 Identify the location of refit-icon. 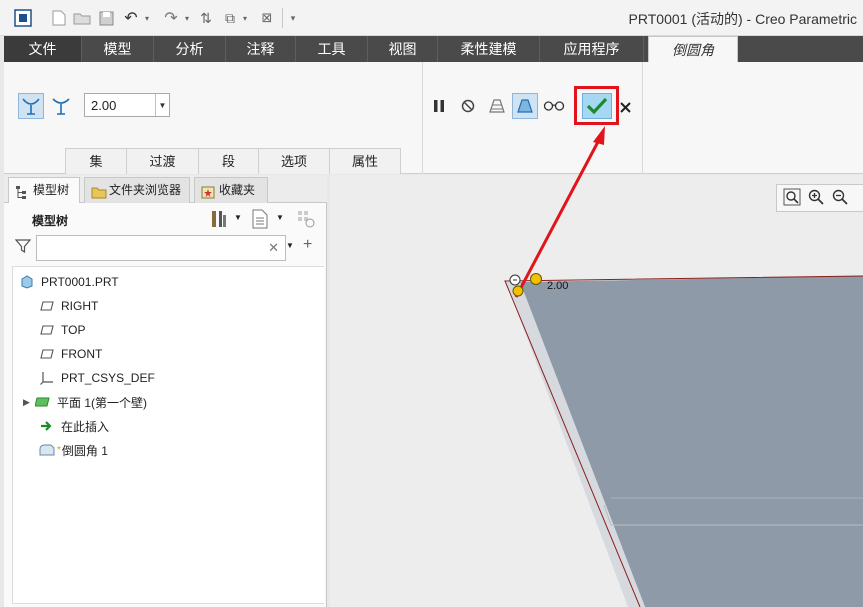
(792, 198).